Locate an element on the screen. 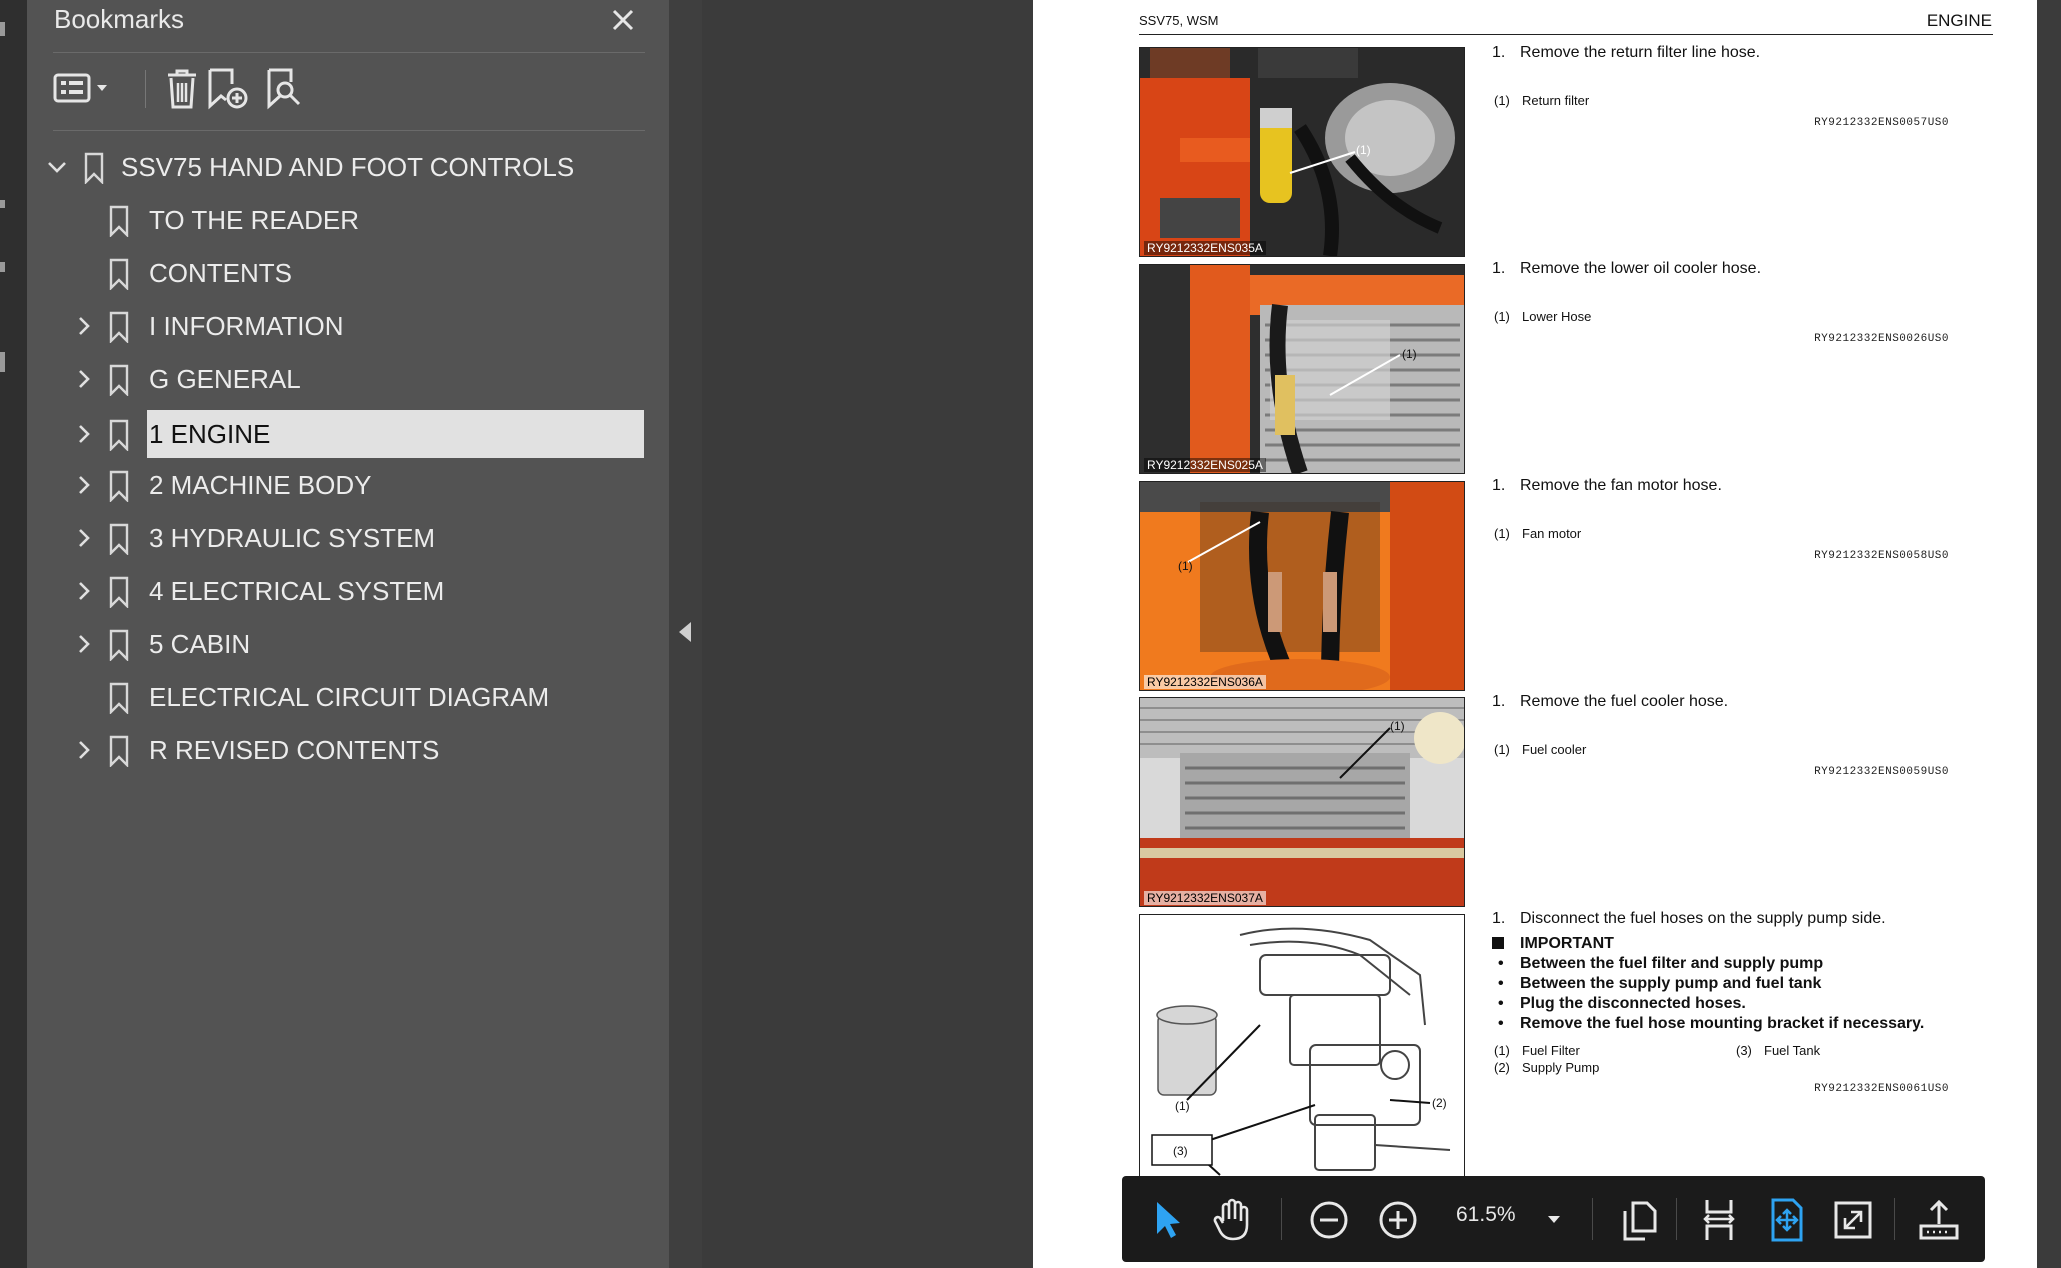 This screenshot has height=1268, width=2061. bookmark-label: R REVISED CONTENTS is located at coordinates (294, 750).